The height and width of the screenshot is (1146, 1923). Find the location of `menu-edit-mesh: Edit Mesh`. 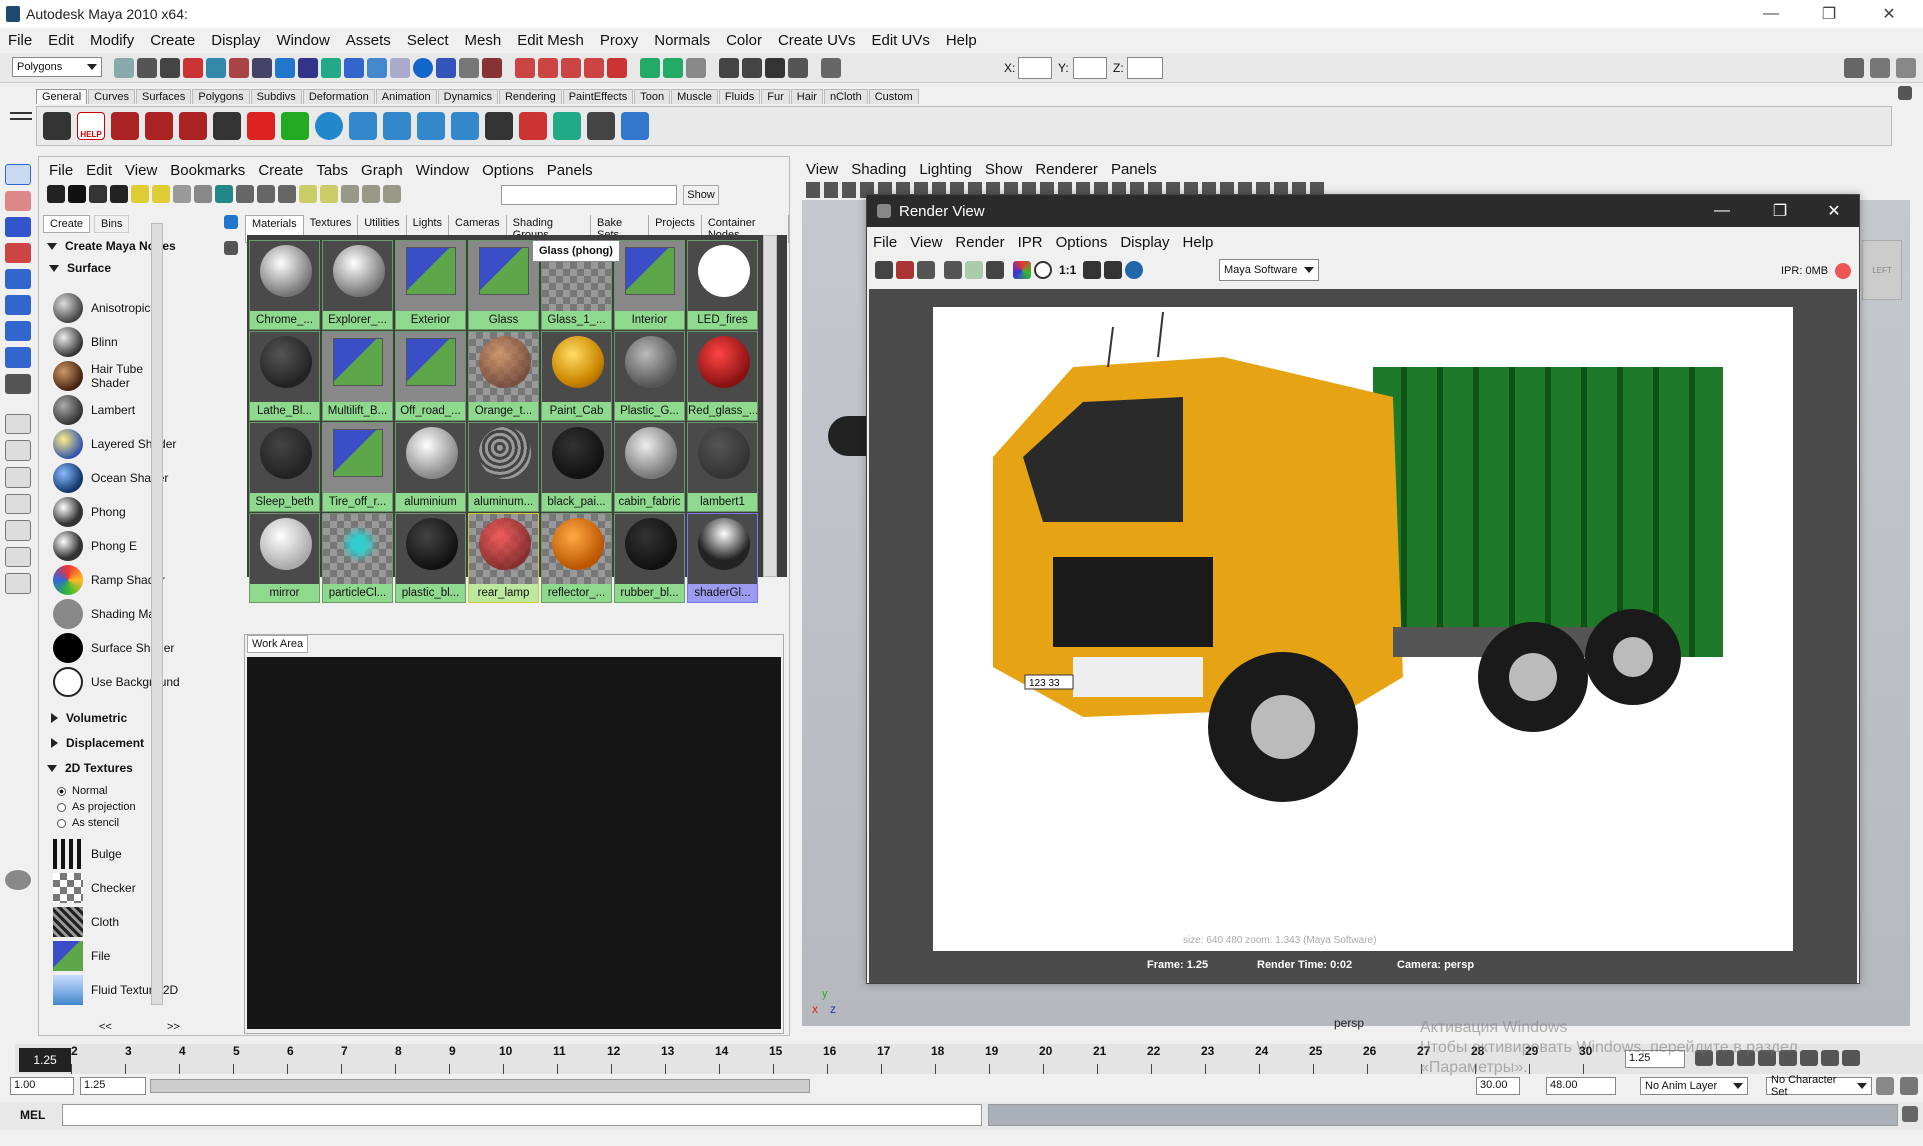

menu-edit-mesh: Edit Mesh is located at coordinates (550, 40).